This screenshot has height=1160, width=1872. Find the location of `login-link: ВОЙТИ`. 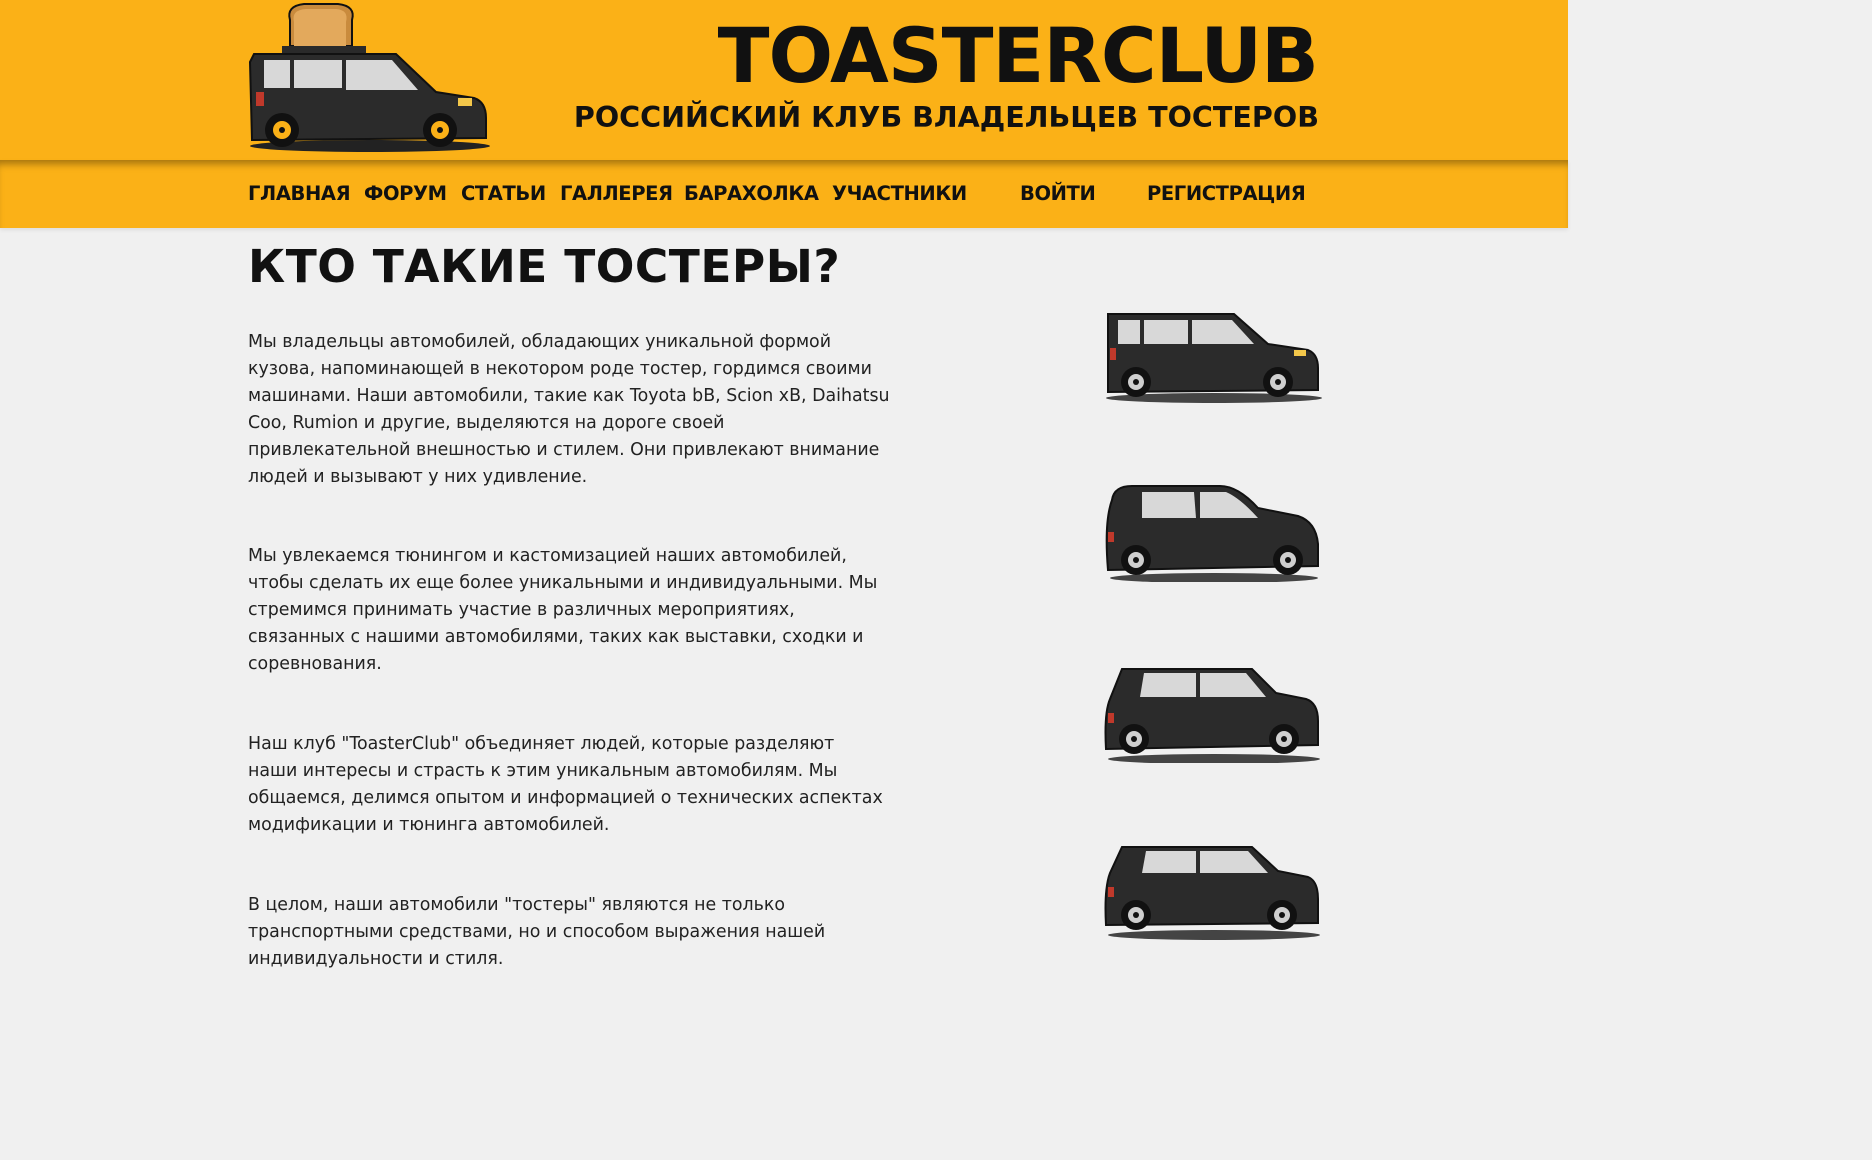

login-link: ВОЙТИ is located at coordinates (1058, 193).